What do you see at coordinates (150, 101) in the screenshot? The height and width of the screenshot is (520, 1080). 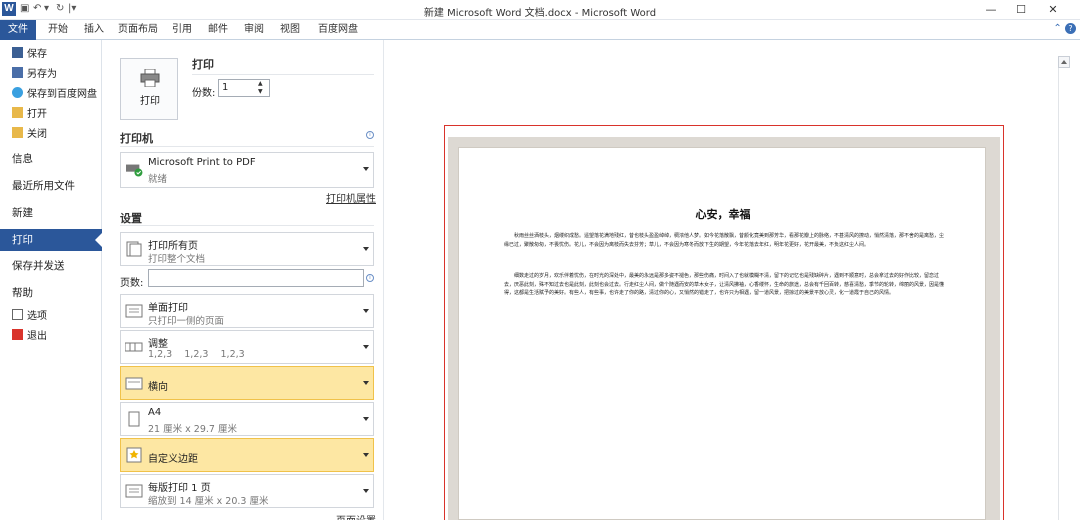 I see `print-button-label: 打印` at bounding box center [150, 101].